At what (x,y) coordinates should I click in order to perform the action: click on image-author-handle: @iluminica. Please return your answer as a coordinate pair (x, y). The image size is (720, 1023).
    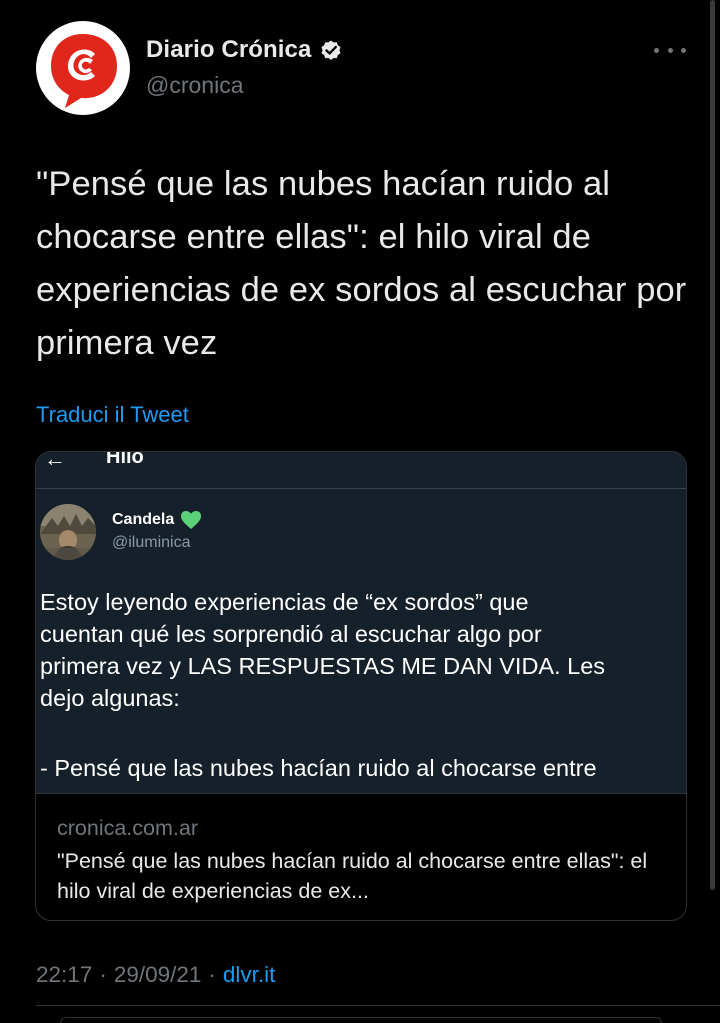
    Looking at the image, I should click on (151, 542).